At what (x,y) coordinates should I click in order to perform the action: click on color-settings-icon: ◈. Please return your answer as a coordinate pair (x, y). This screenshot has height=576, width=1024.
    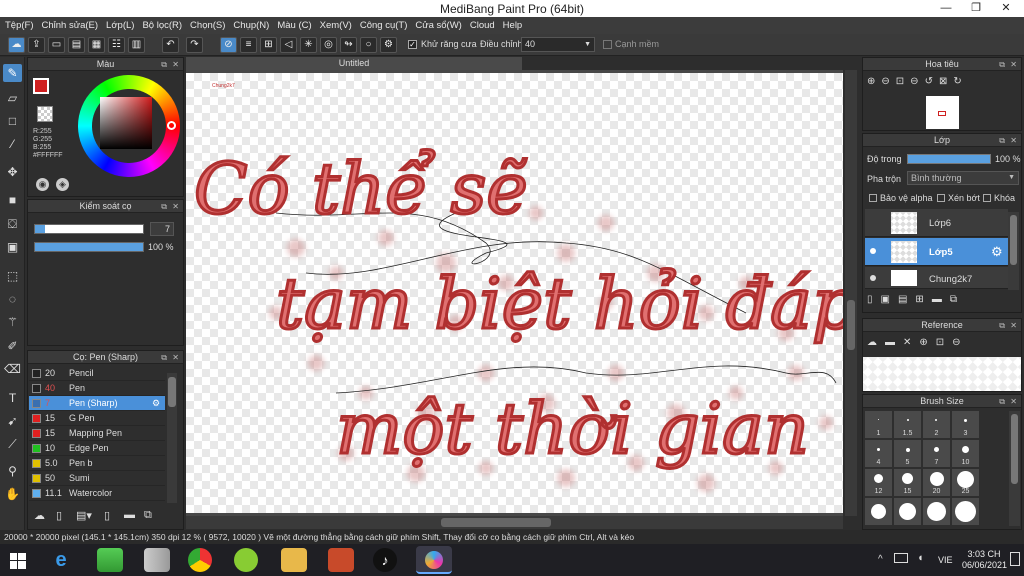
    Looking at the image, I should click on (62, 184).